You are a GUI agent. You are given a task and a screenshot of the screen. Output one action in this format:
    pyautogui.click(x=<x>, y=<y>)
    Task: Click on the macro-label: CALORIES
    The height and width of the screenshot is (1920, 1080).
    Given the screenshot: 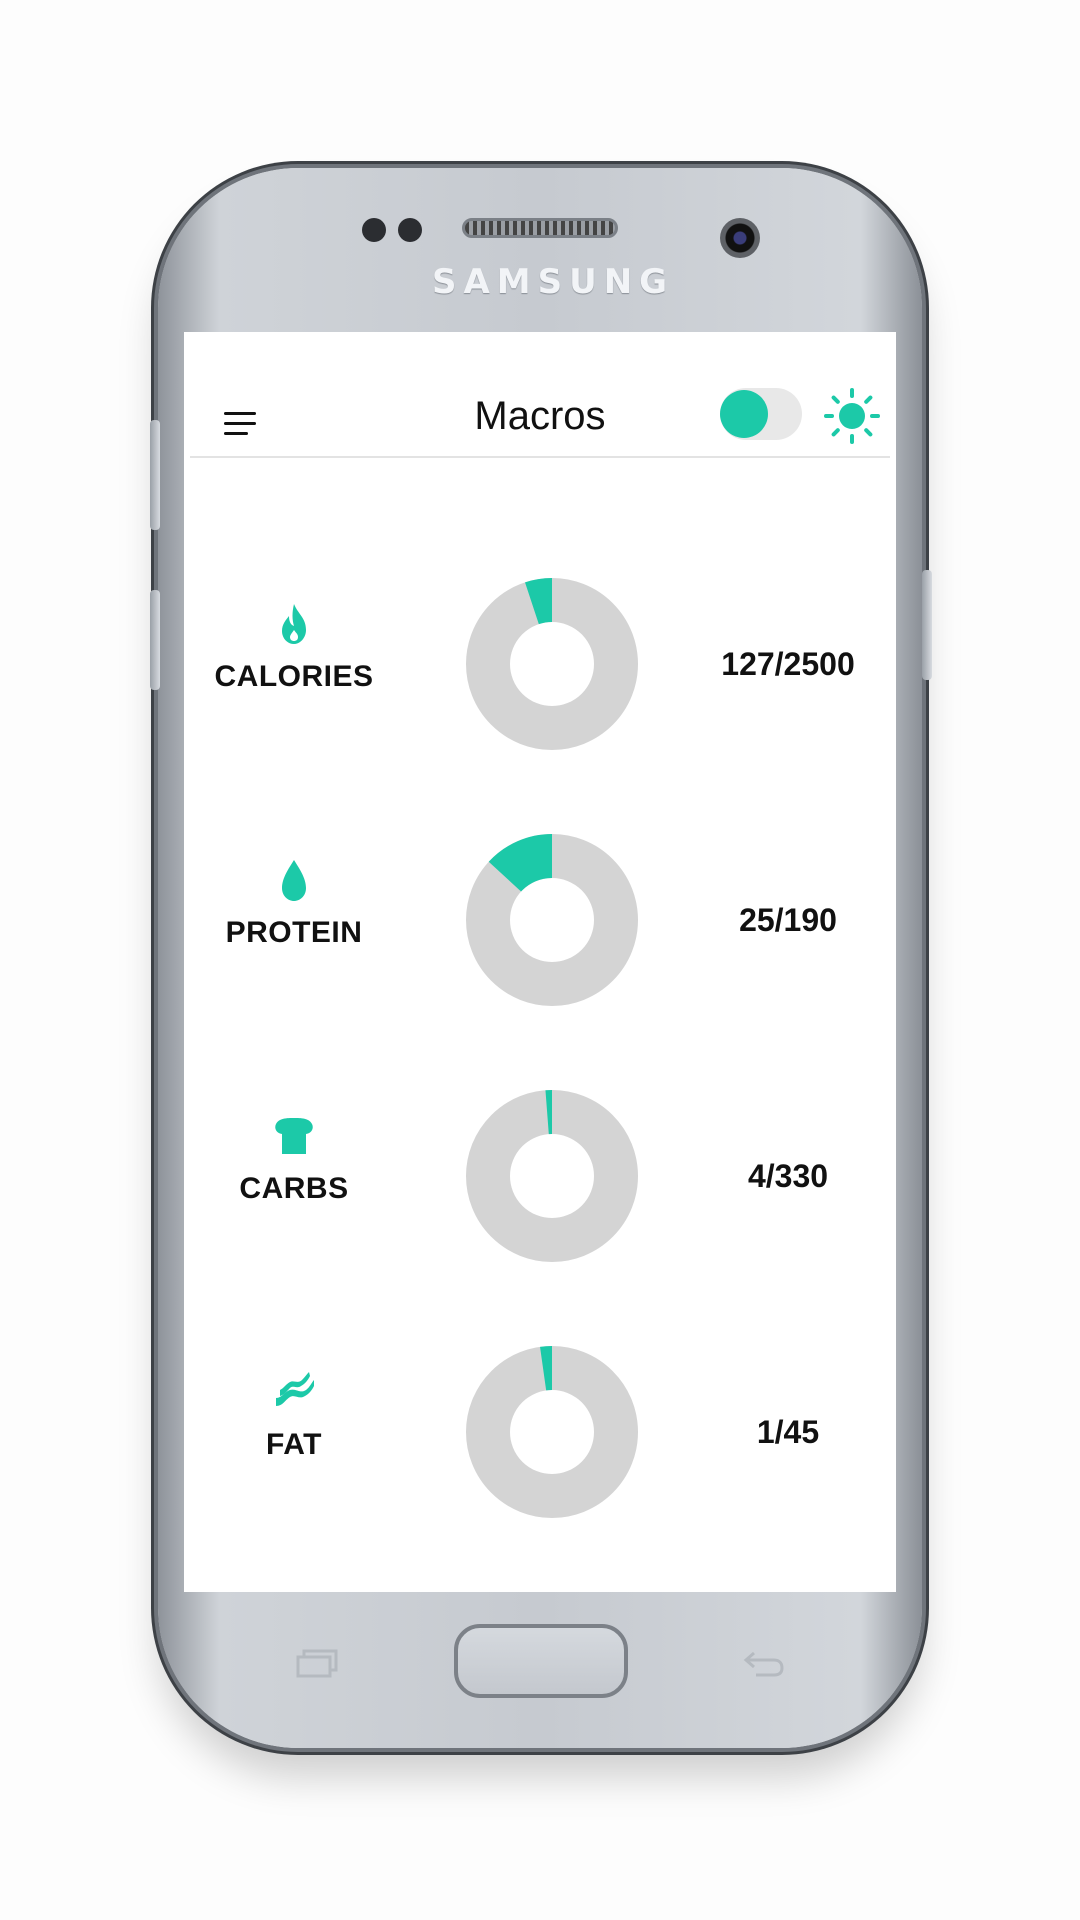 What is the action you would take?
    pyautogui.click(x=294, y=676)
    